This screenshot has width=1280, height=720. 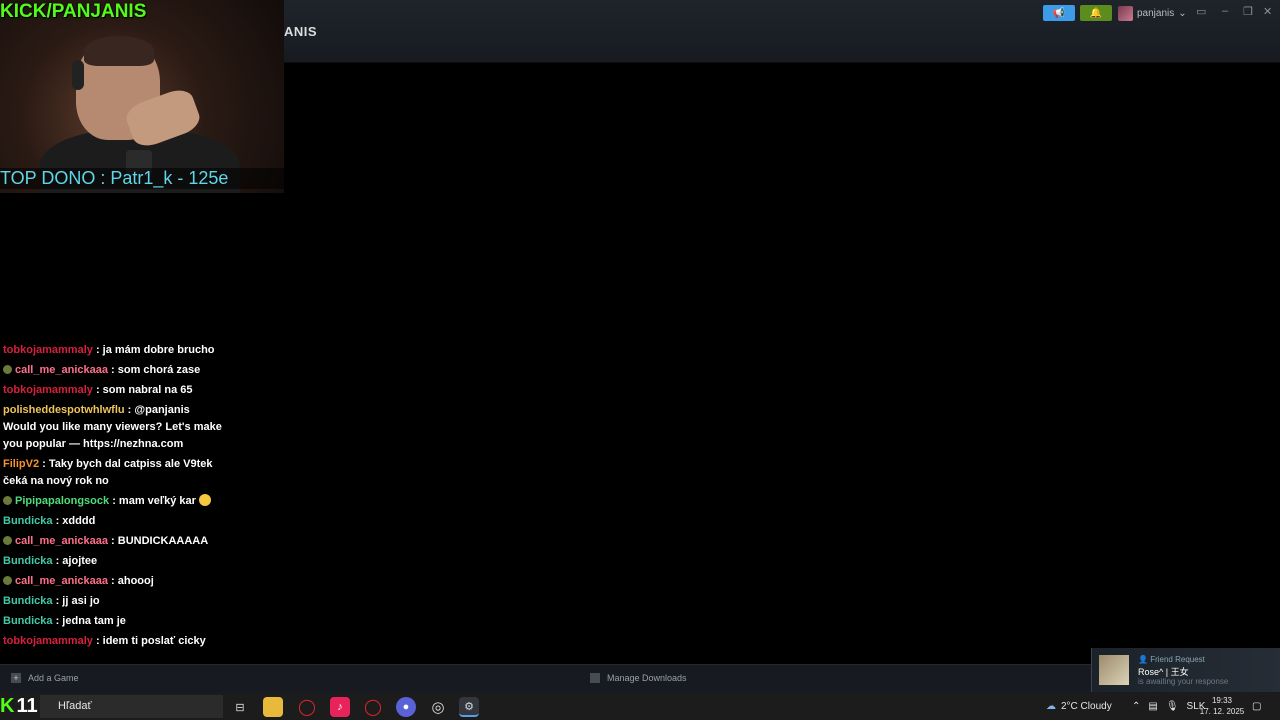 I want to click on chat-text: : mam veľký kar, so click(x=154, y=501).